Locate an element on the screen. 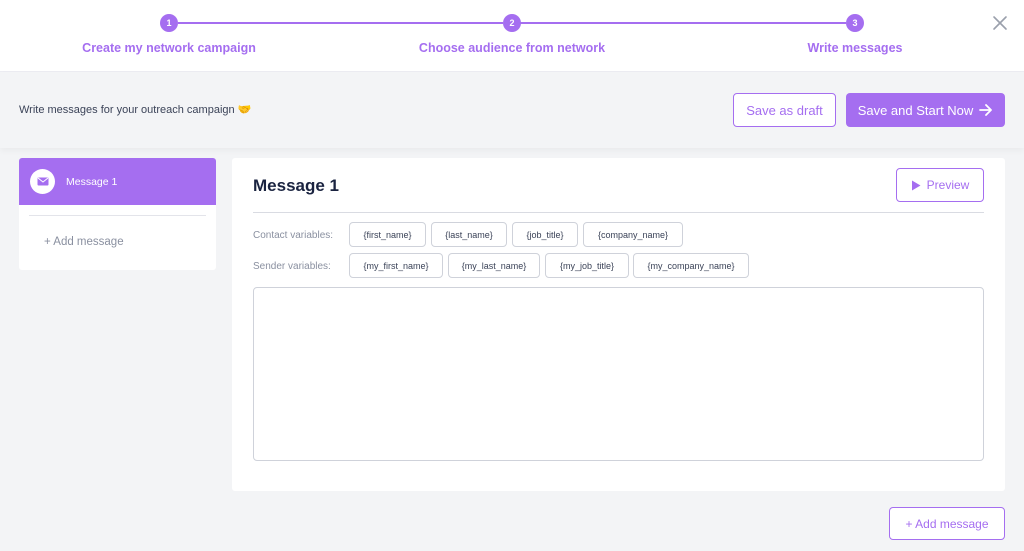  title-divider is located at coordinates (618, 212).